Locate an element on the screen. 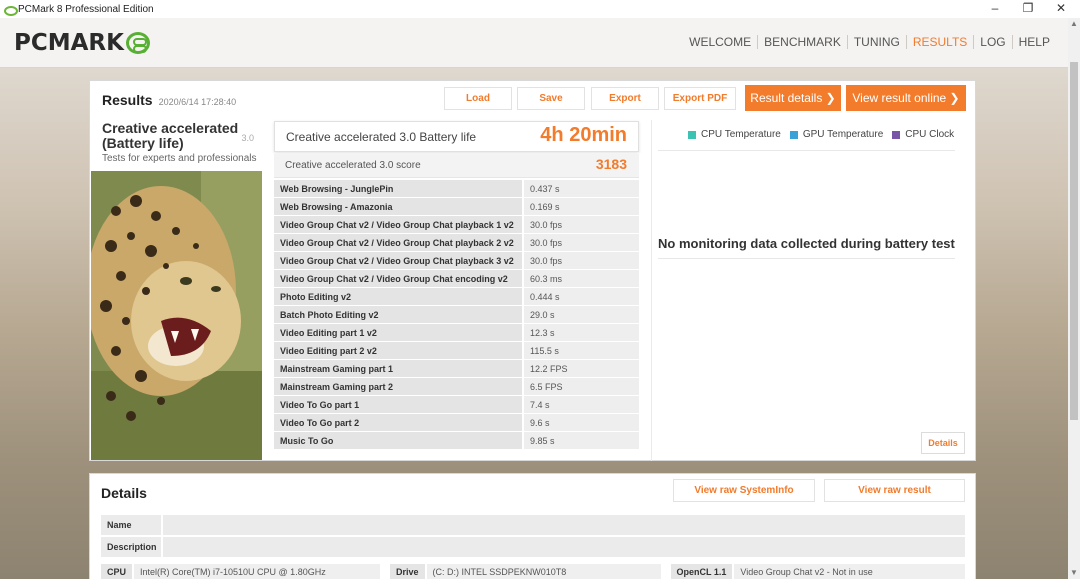  view-raw-result-button: View raw result is located at coordinates (894, 490).